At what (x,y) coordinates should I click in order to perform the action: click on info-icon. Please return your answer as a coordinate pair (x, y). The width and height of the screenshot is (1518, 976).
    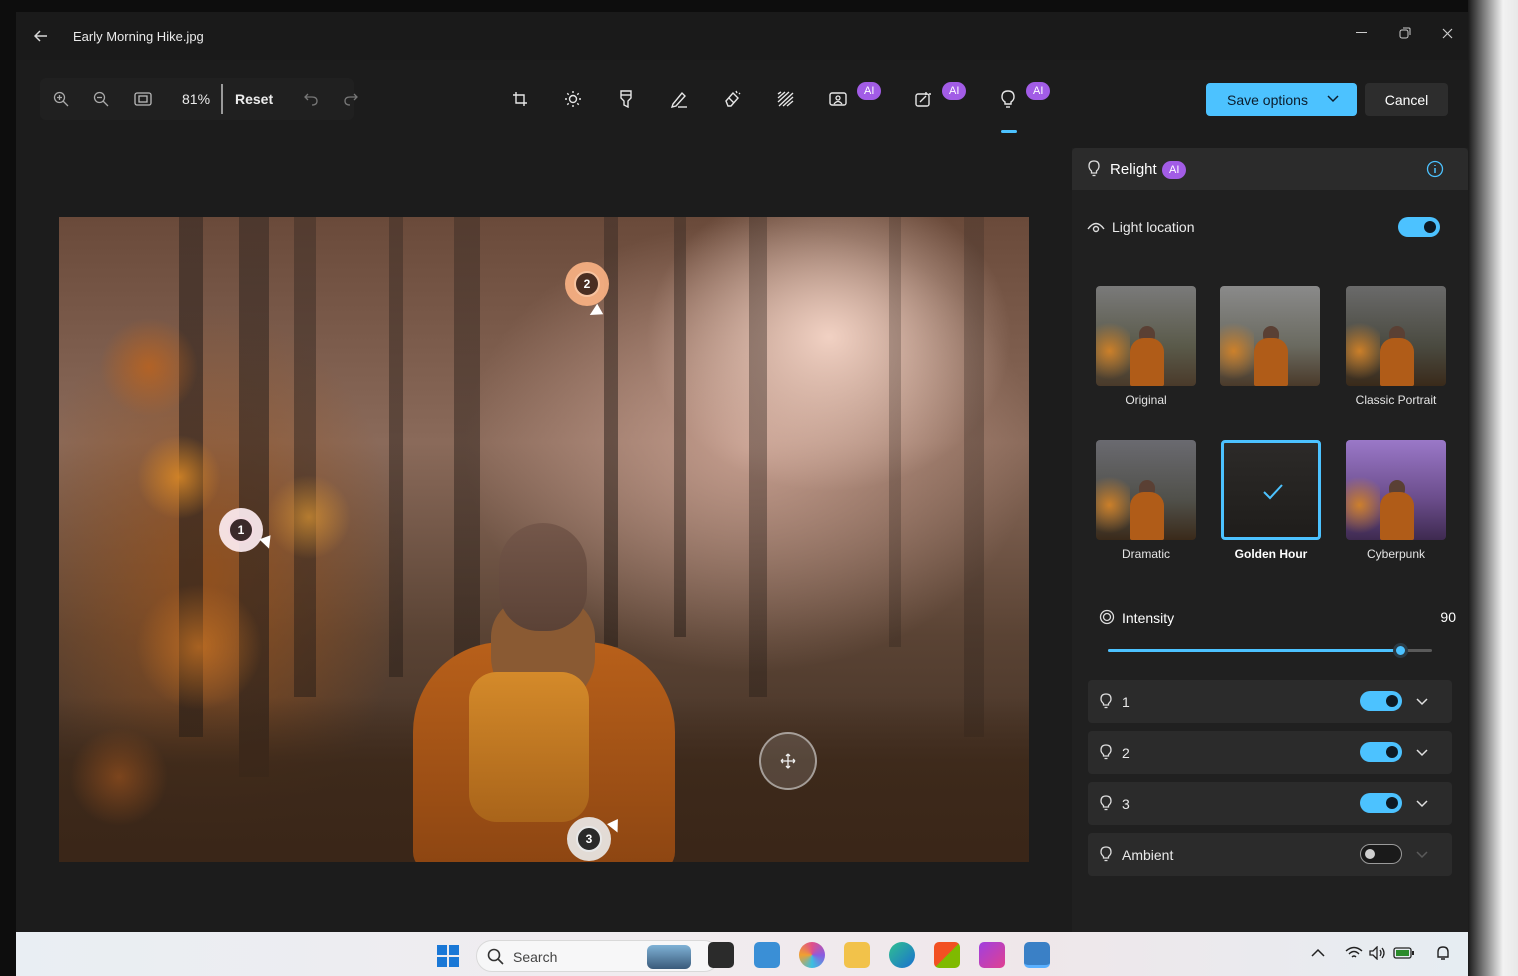
    Looking at the image, I should click on (1435, 169).